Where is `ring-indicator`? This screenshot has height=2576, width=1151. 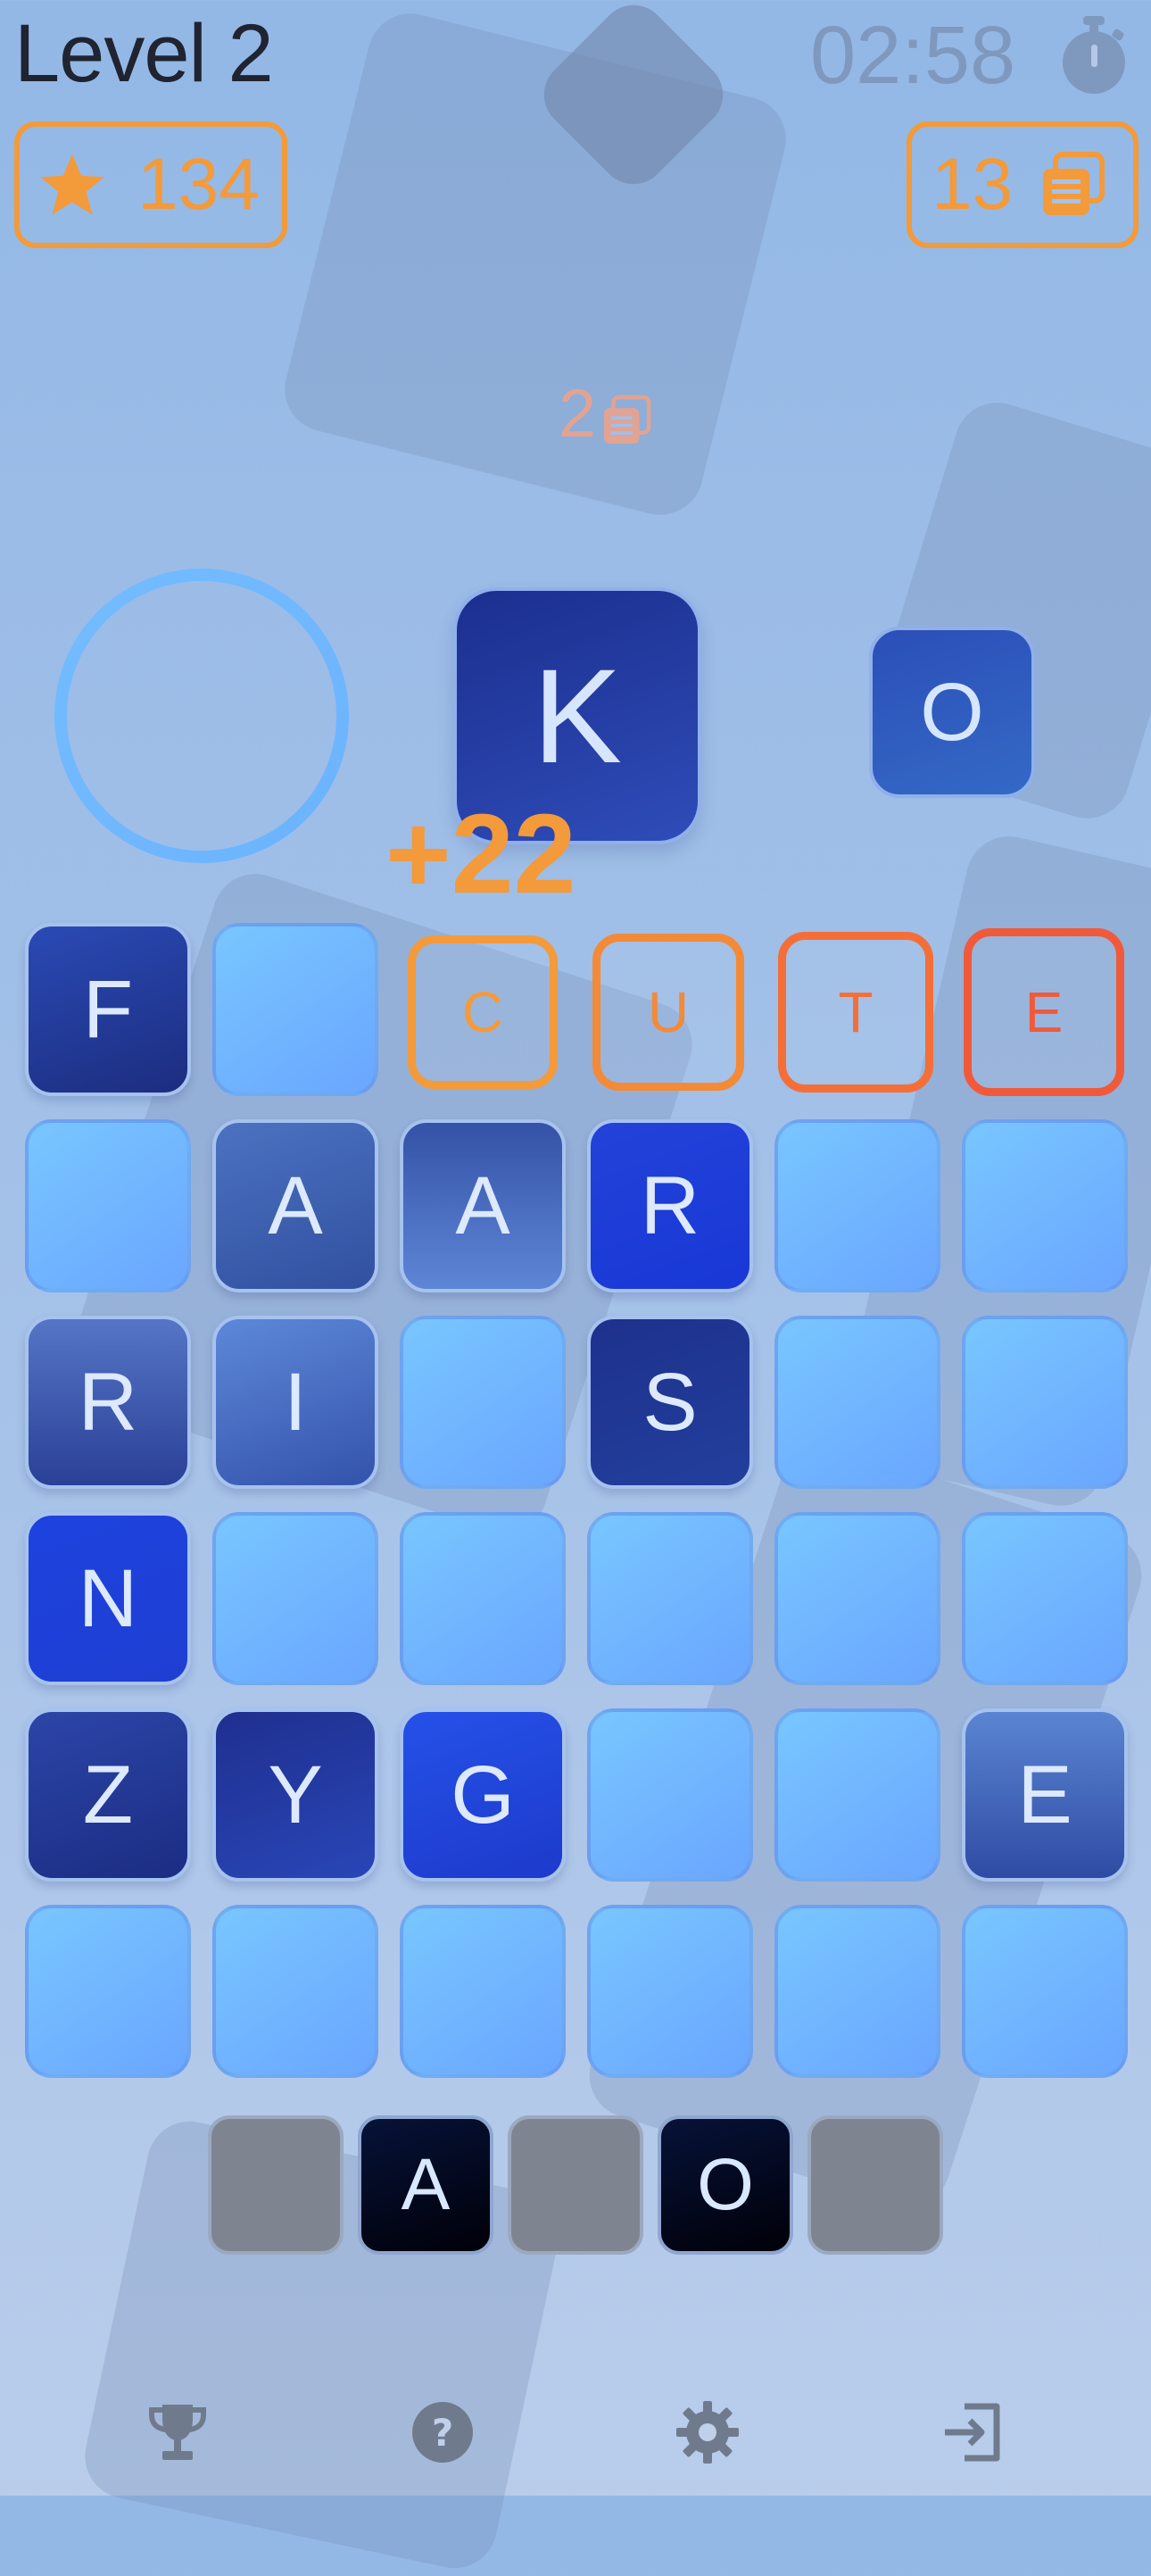 ring-indicator is located at coordinates (202, 716).